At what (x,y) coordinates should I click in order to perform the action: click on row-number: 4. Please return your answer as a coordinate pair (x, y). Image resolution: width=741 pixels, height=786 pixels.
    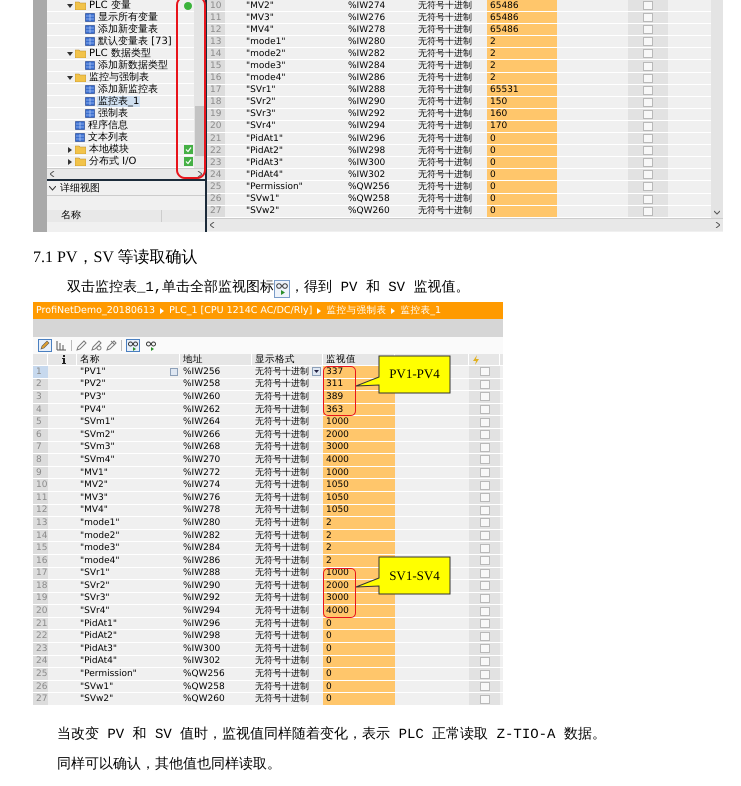
    Looking at the image, I should click on (40, 410).